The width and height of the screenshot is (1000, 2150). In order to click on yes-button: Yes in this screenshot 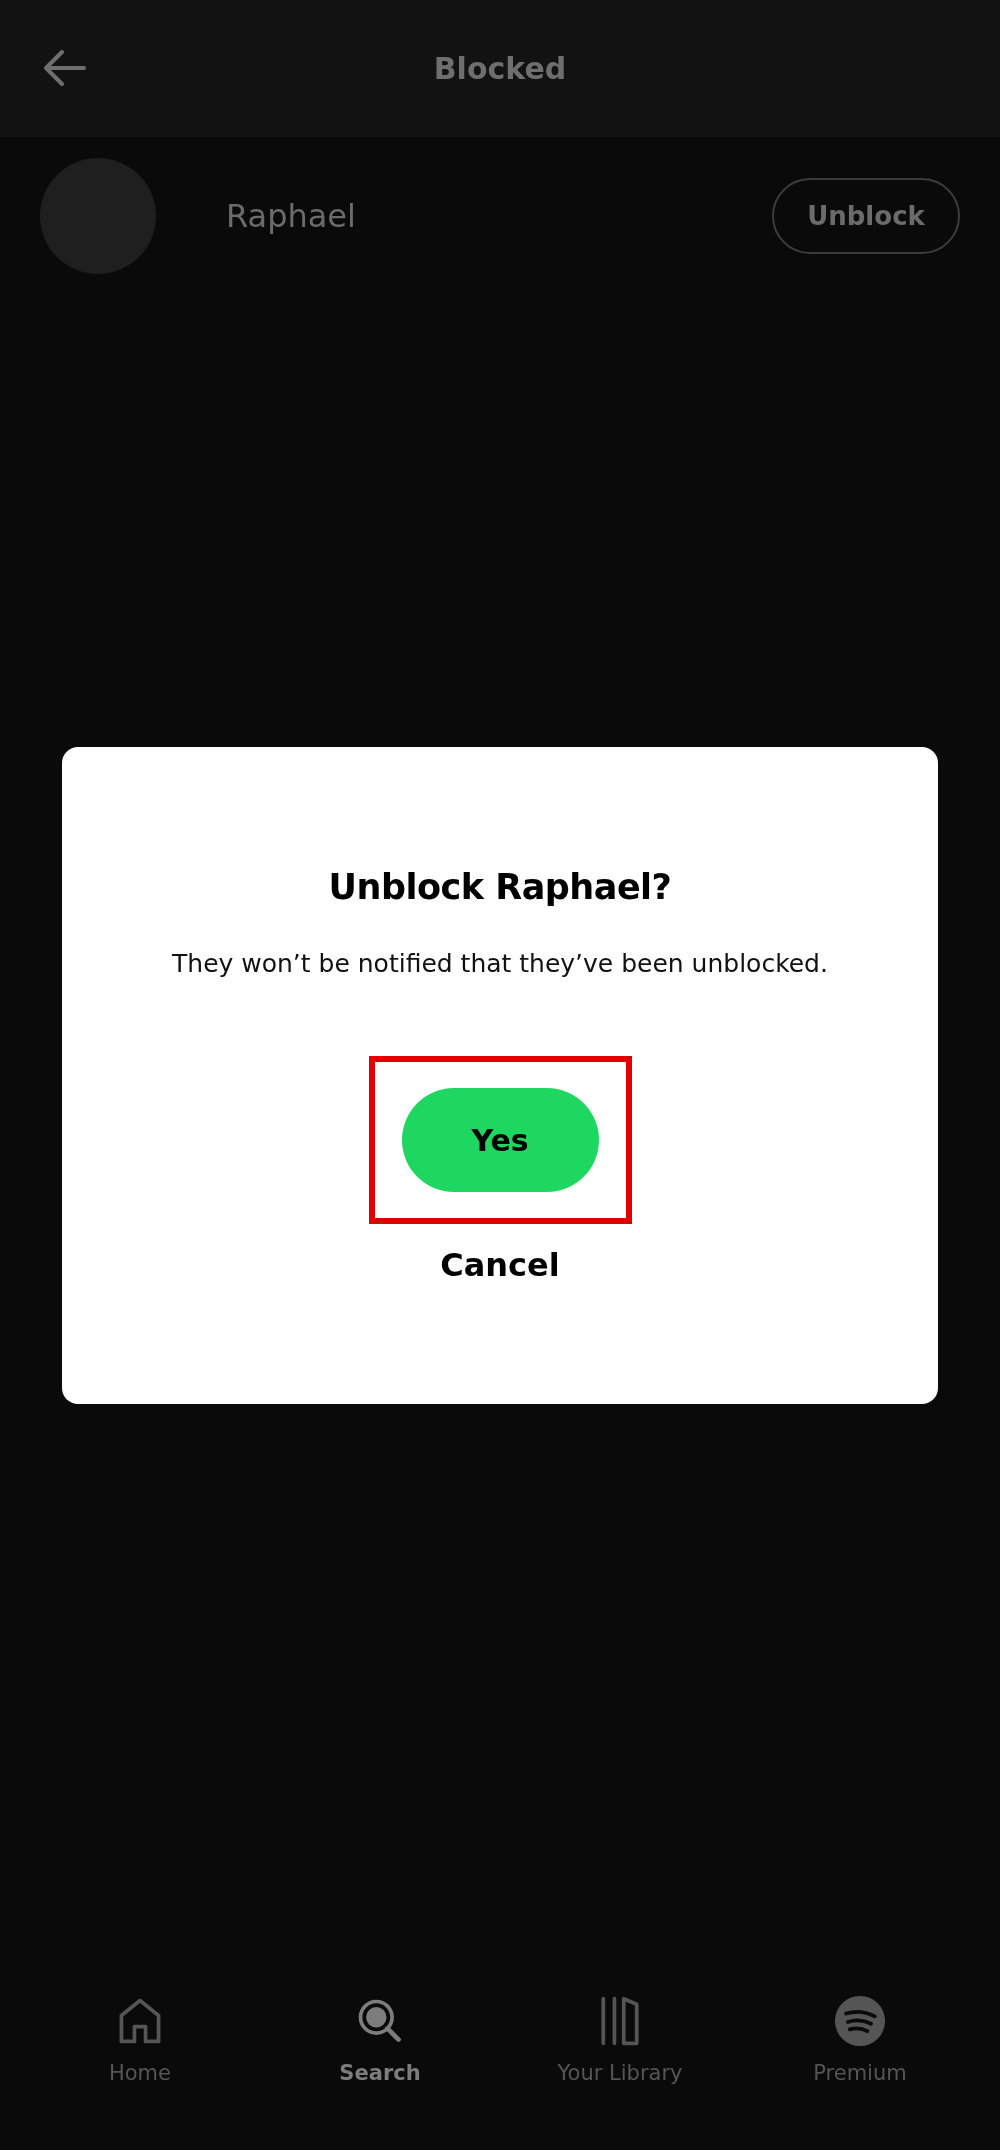, I will do `click(500, 1140)`.